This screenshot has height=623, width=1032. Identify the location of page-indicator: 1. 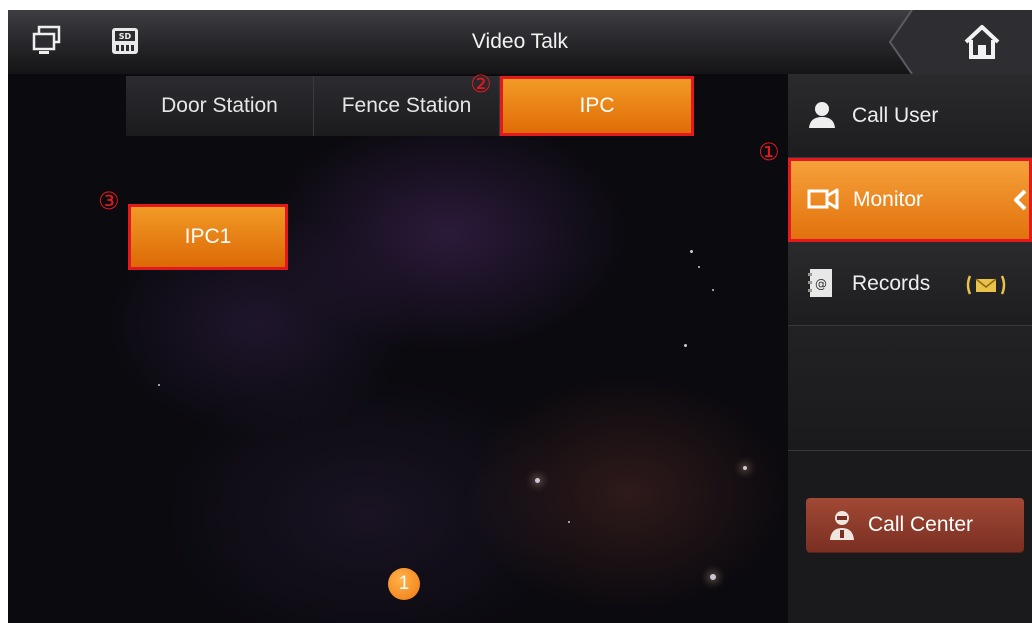
(404, 584).